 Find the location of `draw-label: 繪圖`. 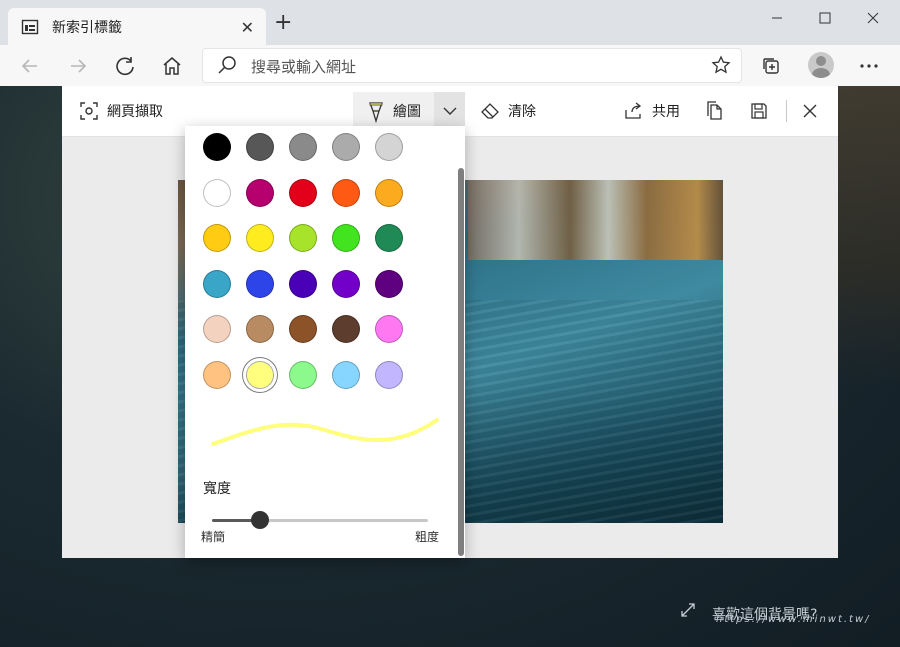

draw-label: 繪圖 is located at coordinates (407, 112).